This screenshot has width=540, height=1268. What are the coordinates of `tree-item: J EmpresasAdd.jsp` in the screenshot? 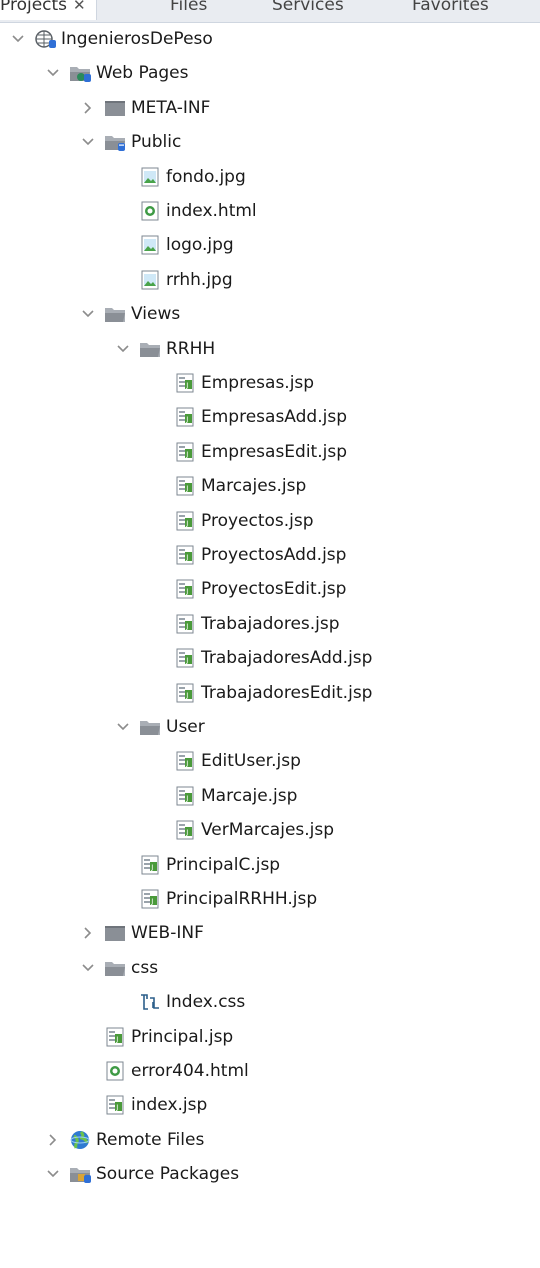 It's located at (270, 417).